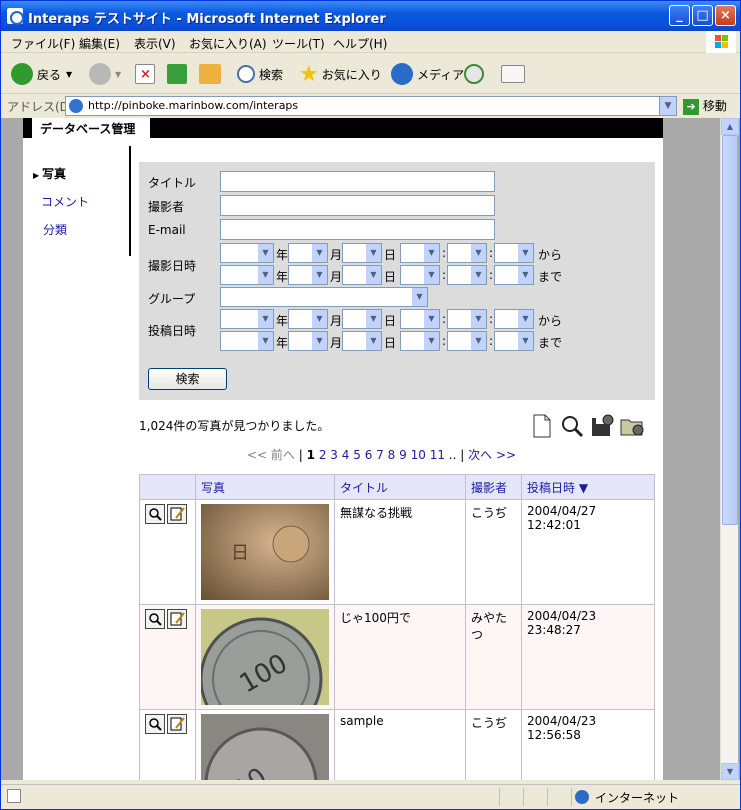 Image resolution: width=741 pixels, height=810 pixels. Describe the element at coordinates (343, 128) in the screenshot. I see `page-header-bar: データベース管理` at that location.